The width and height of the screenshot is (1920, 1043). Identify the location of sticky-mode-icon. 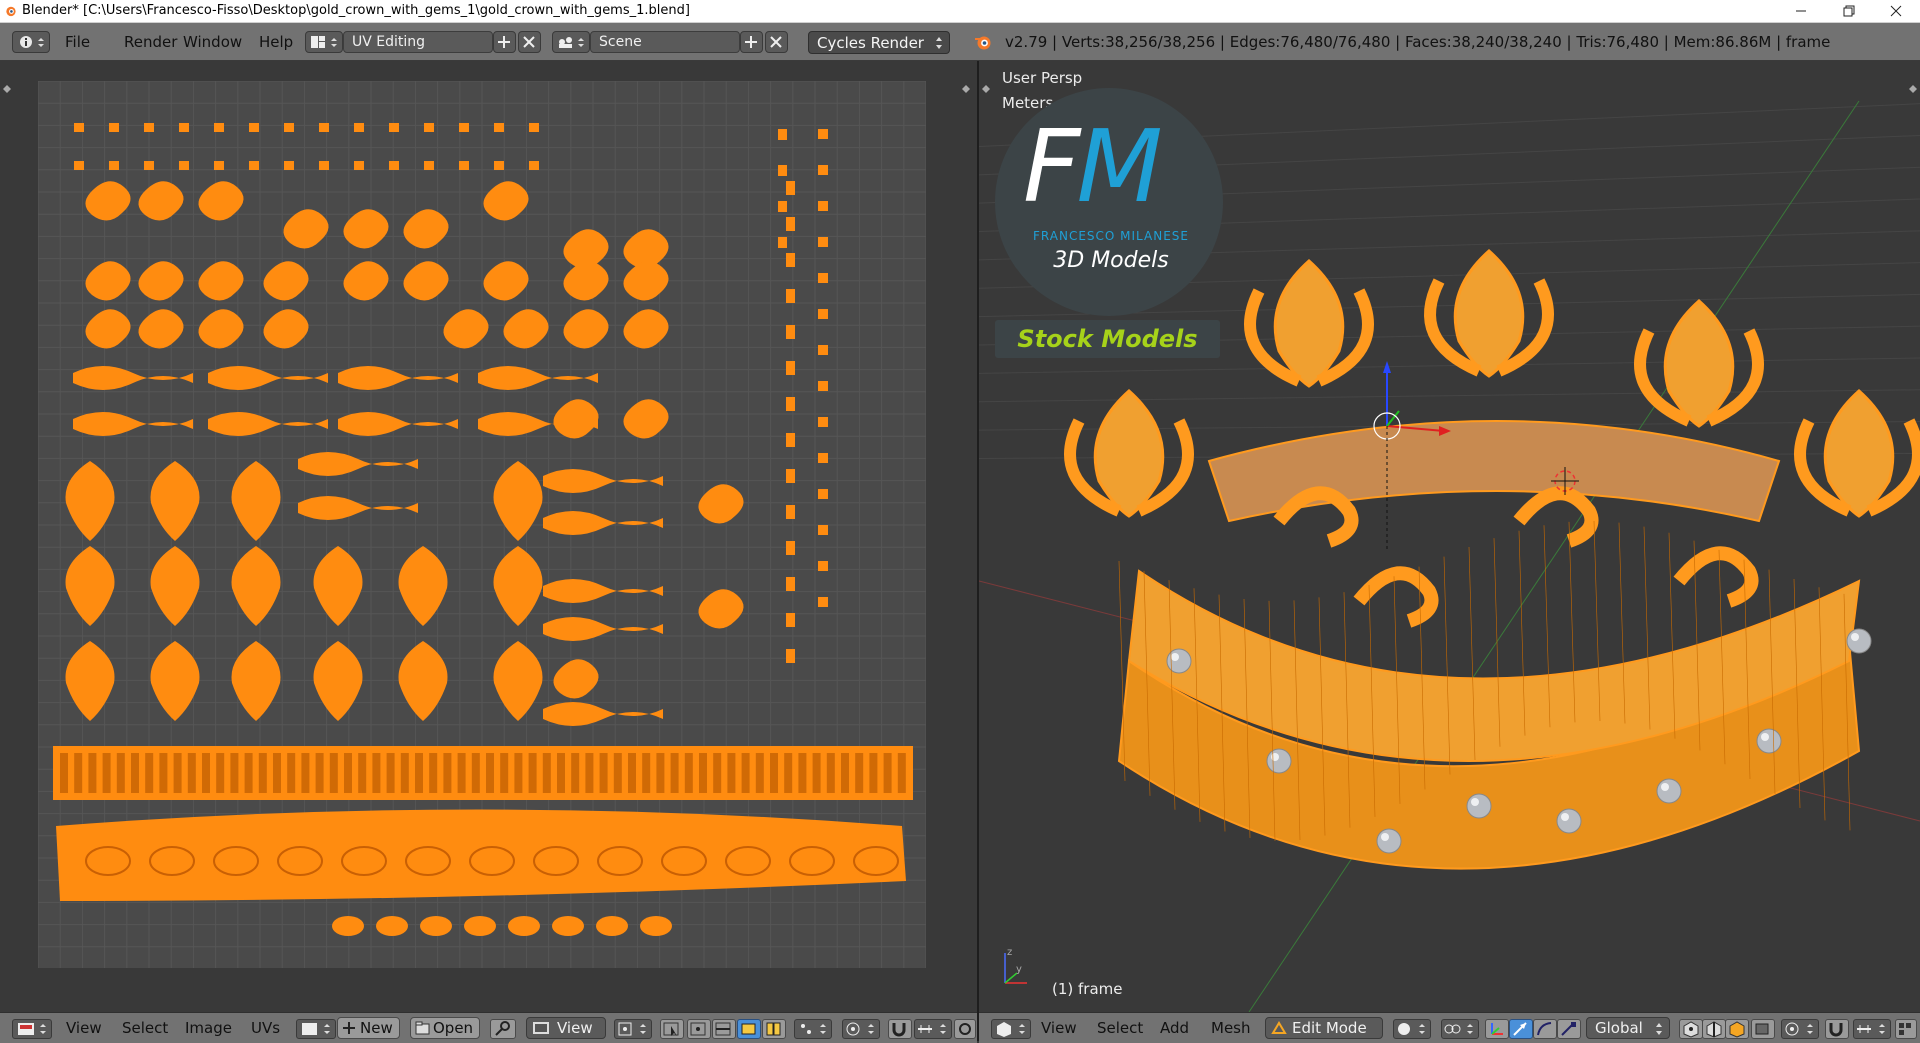
(813, 1029).